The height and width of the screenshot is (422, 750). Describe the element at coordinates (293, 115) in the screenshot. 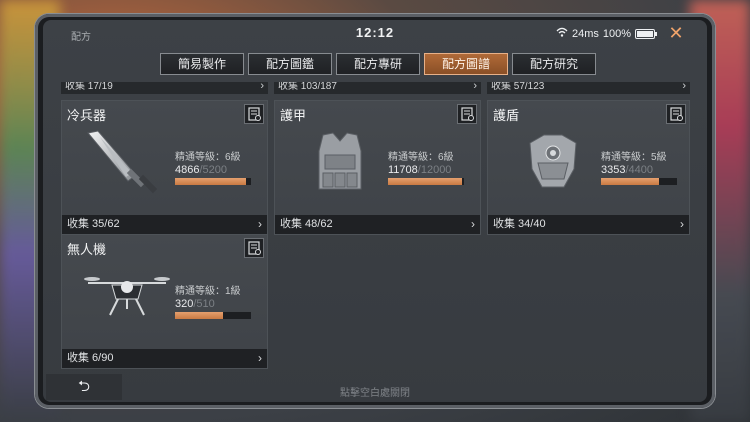

I see `card-title: 護甲` at that location.